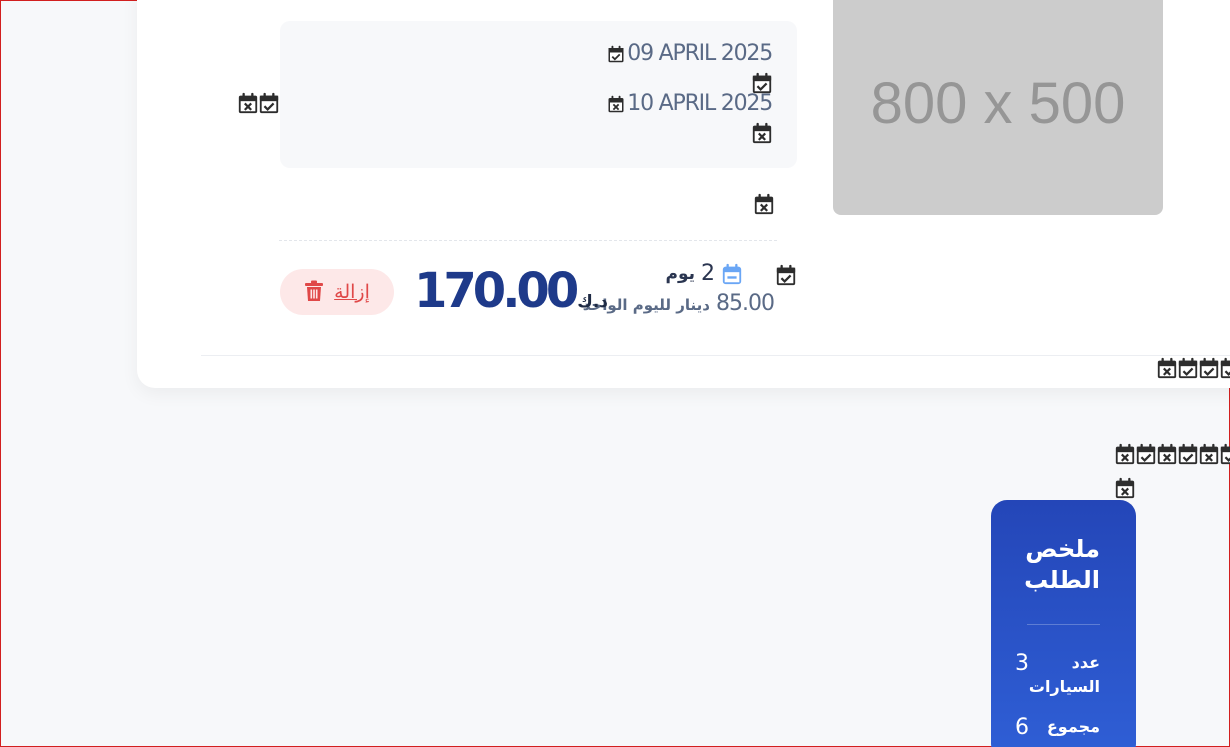 This screenshot has width=1230, height=747. What do you see at coordinates (592, 302) in the screenshot?
I see `currency: د.ك` at bounding box center [592, 302].